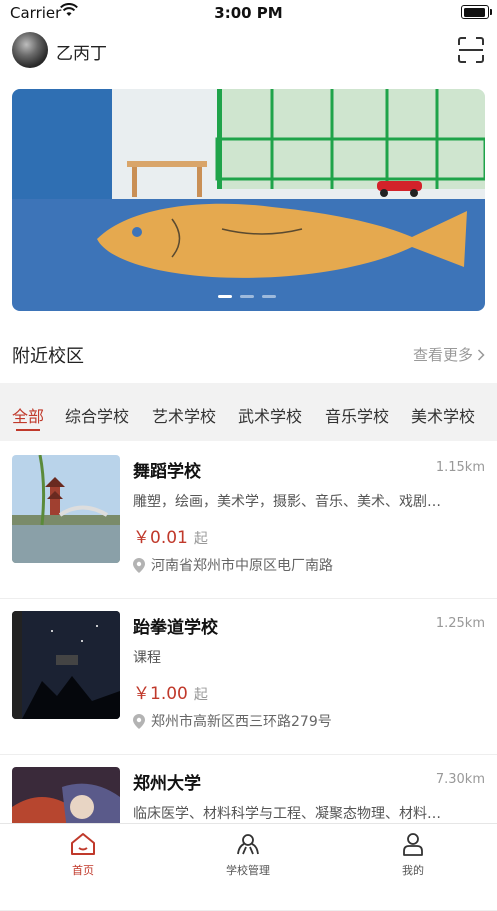 The width and height of the screenshot is (497, 911). What do you see at coordinates (147, 658) in the screenshot?
I see `school-courses: 课程` at bounding box center [147, 658].